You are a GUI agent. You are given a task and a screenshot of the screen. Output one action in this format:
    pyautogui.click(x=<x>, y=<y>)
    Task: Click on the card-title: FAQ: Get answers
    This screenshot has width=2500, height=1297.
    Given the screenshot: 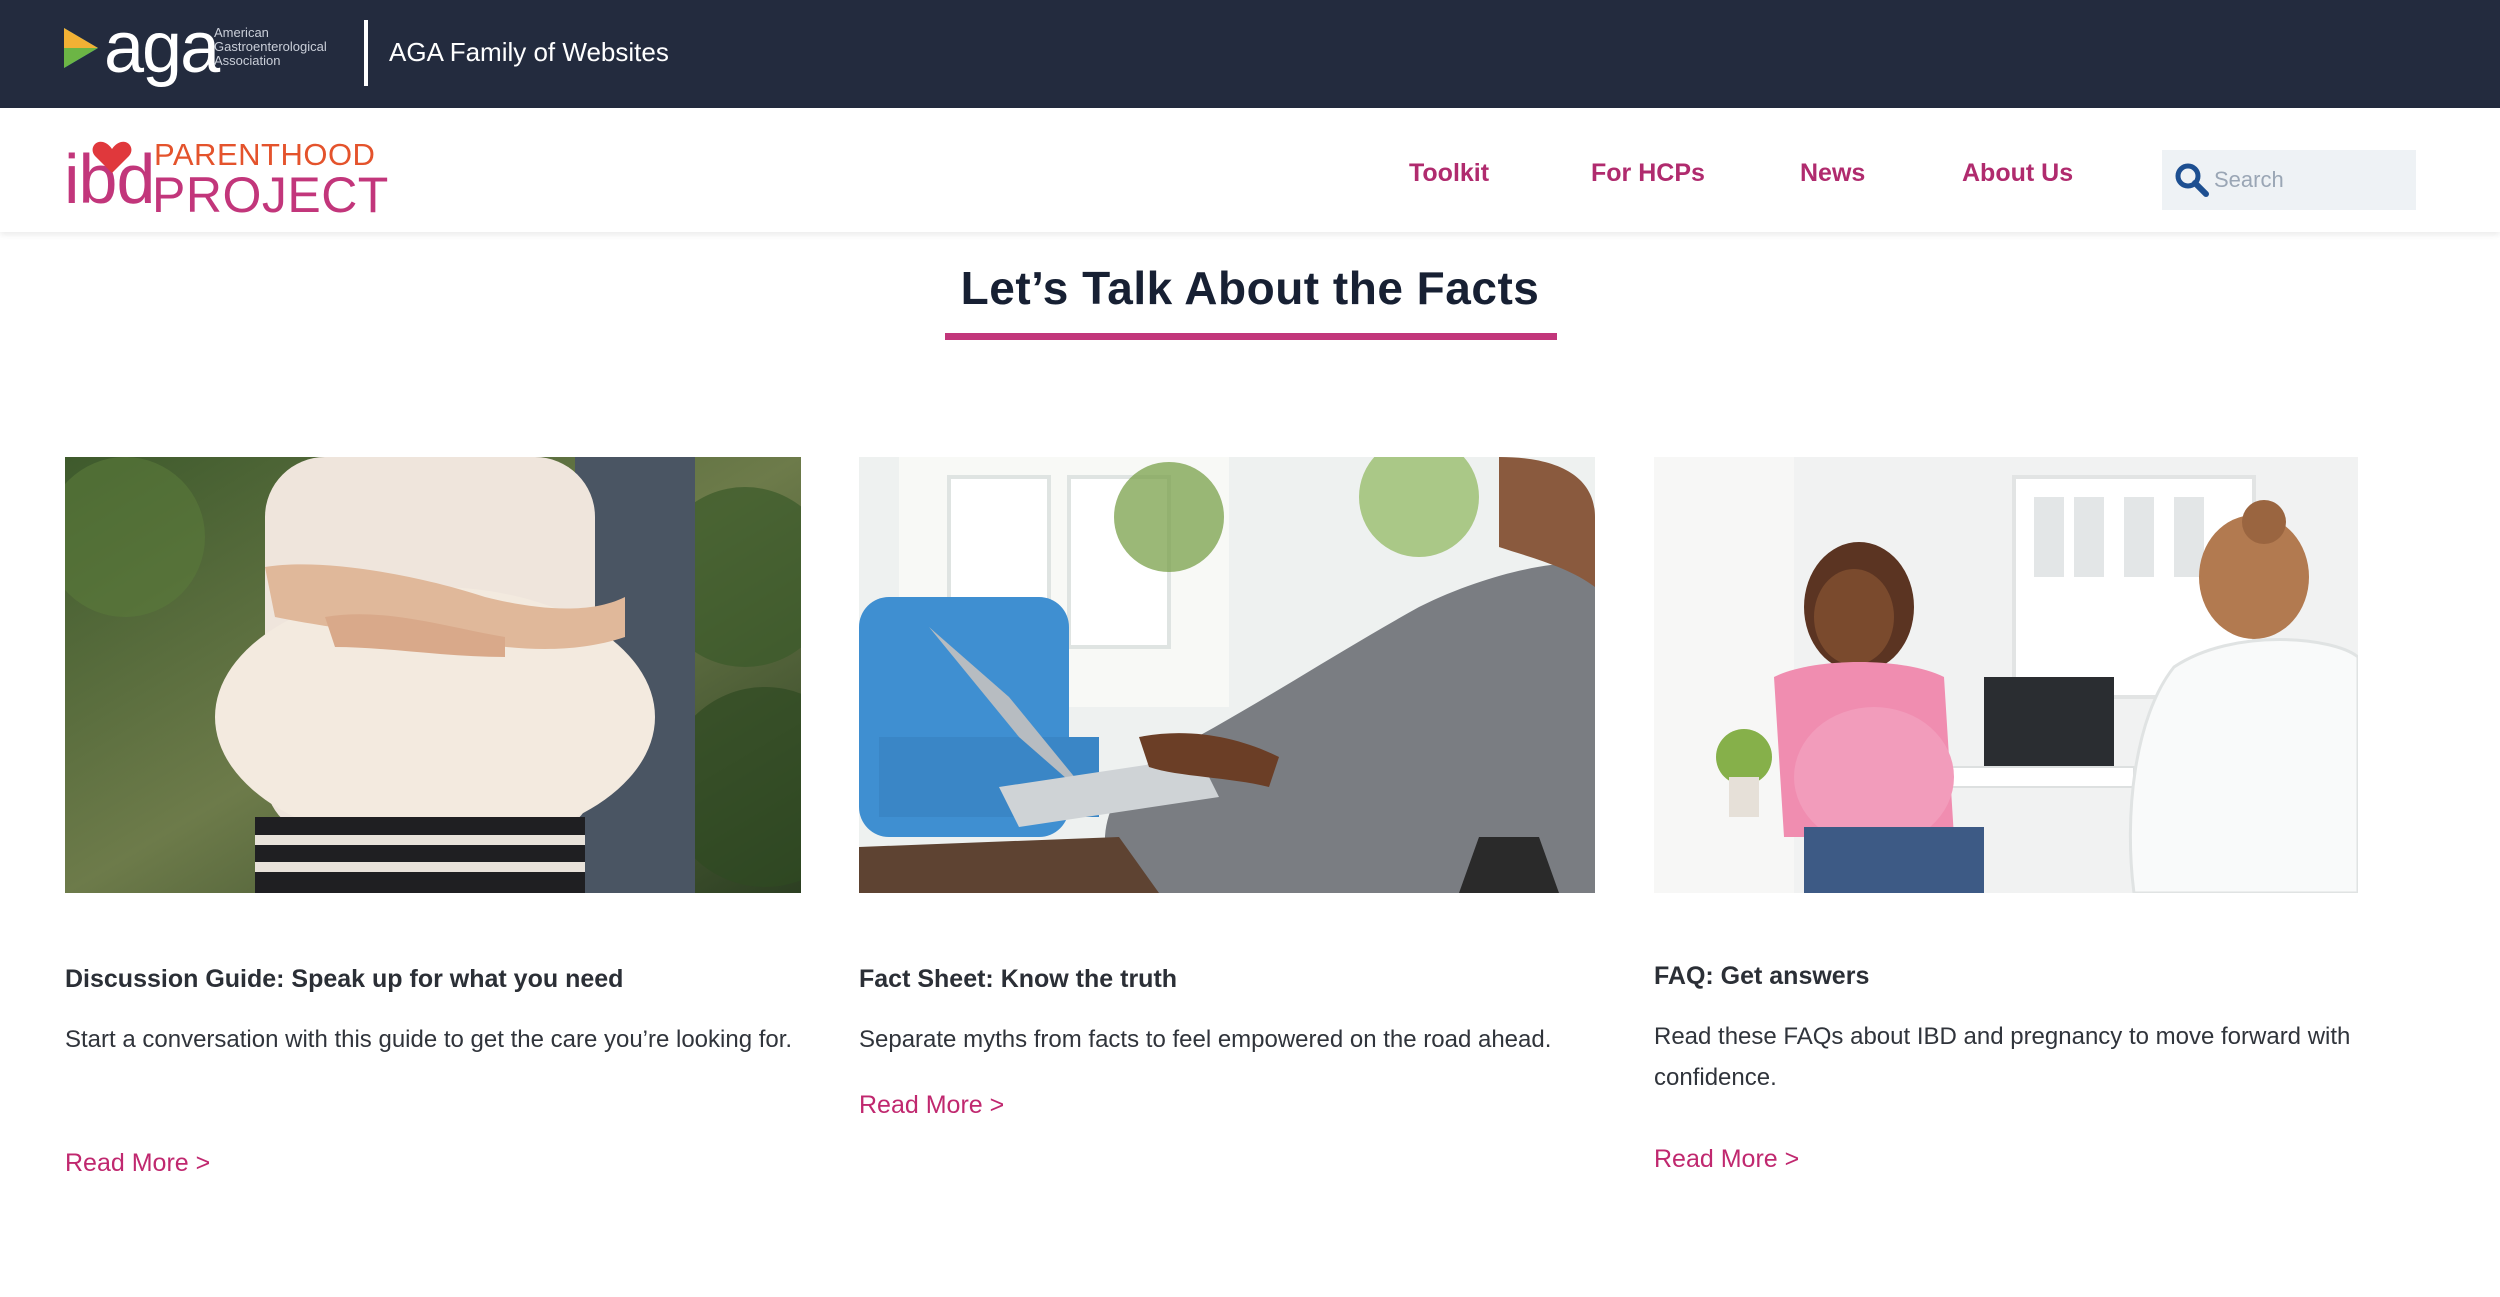 What is the action you would take?
    pyautogui.click(x=2024, y=976)
    